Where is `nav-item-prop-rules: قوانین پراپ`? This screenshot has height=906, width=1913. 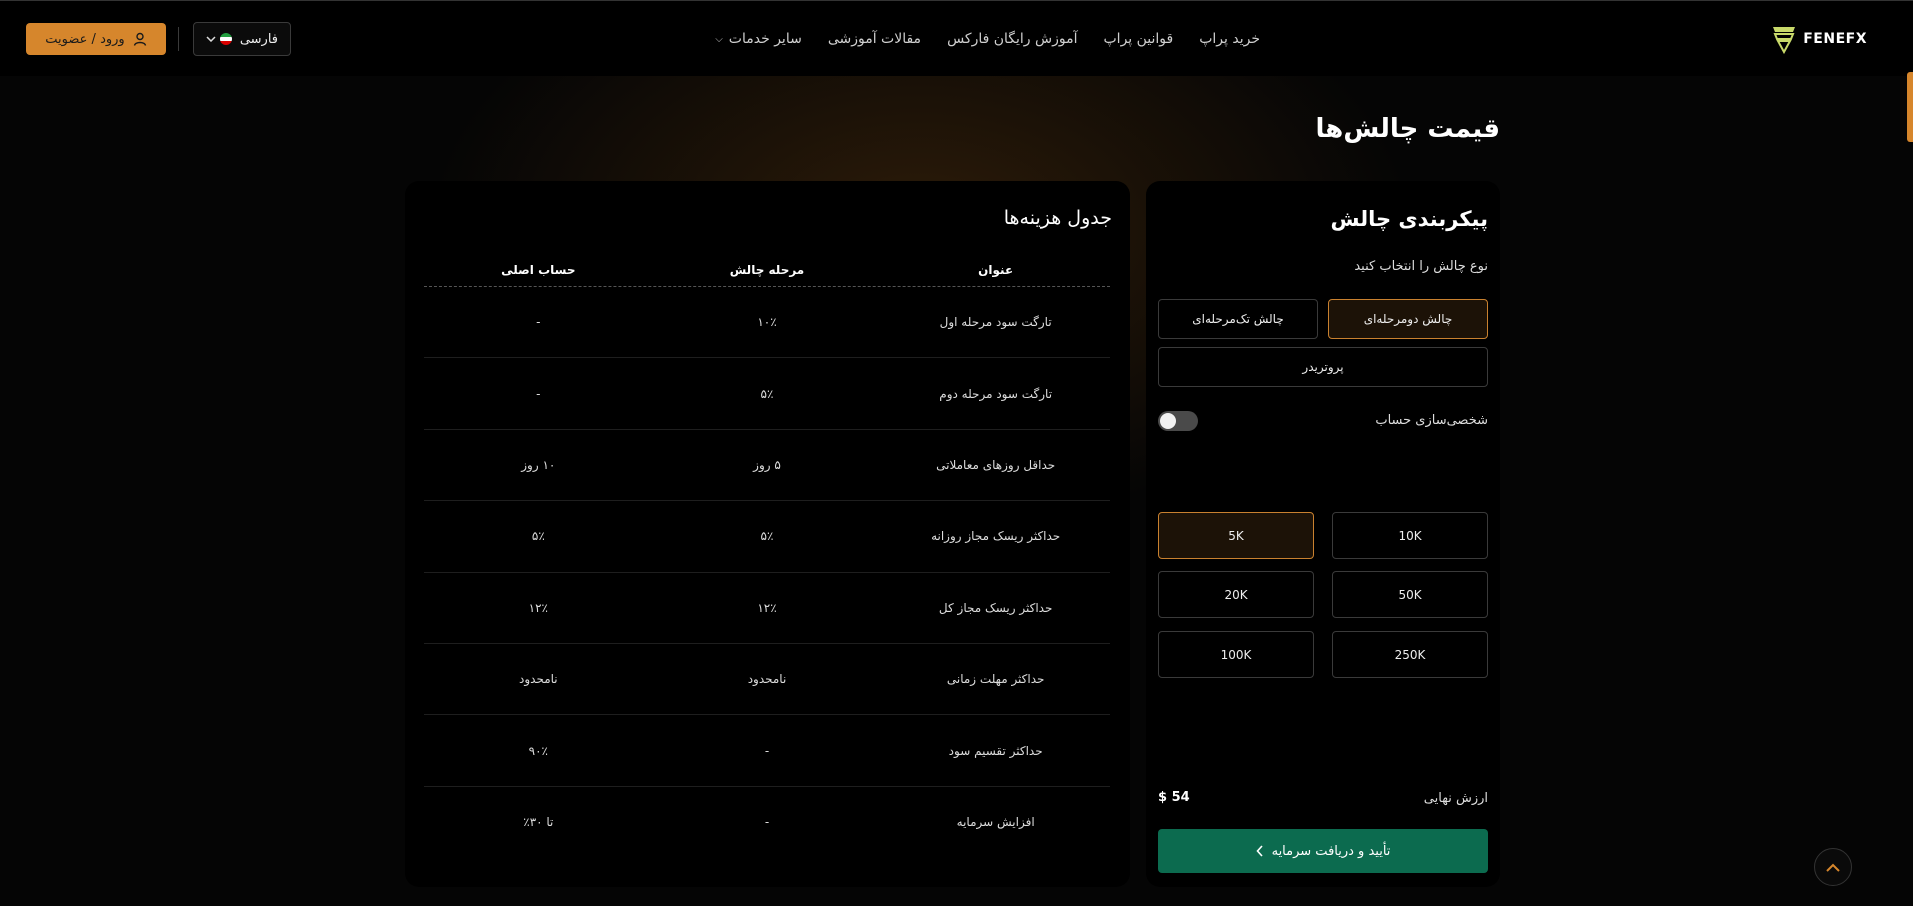
nav-item-prop-rules: قوانین پراپ is located at coordinates (1139, 39).